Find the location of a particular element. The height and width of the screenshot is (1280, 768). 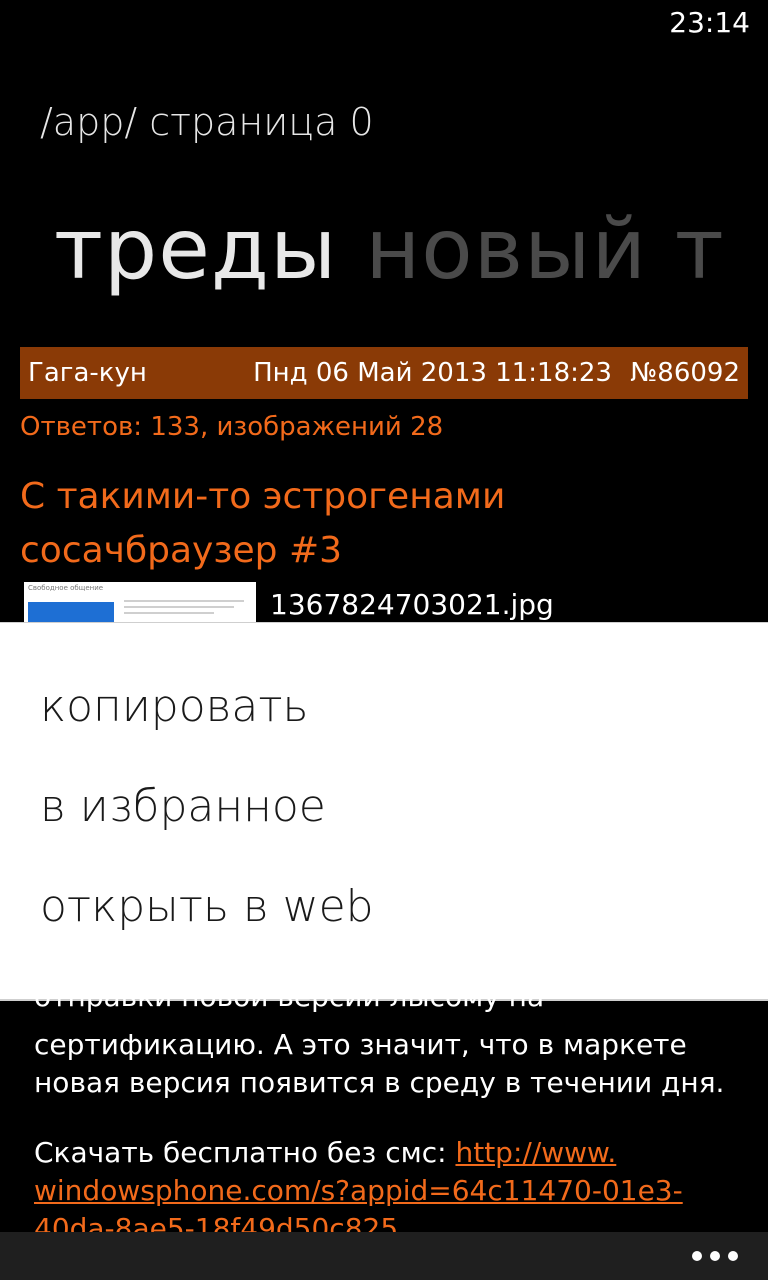

post-download-line: Скачать бесплатно без смс: http://www. is located at coordinates (384, 1153).